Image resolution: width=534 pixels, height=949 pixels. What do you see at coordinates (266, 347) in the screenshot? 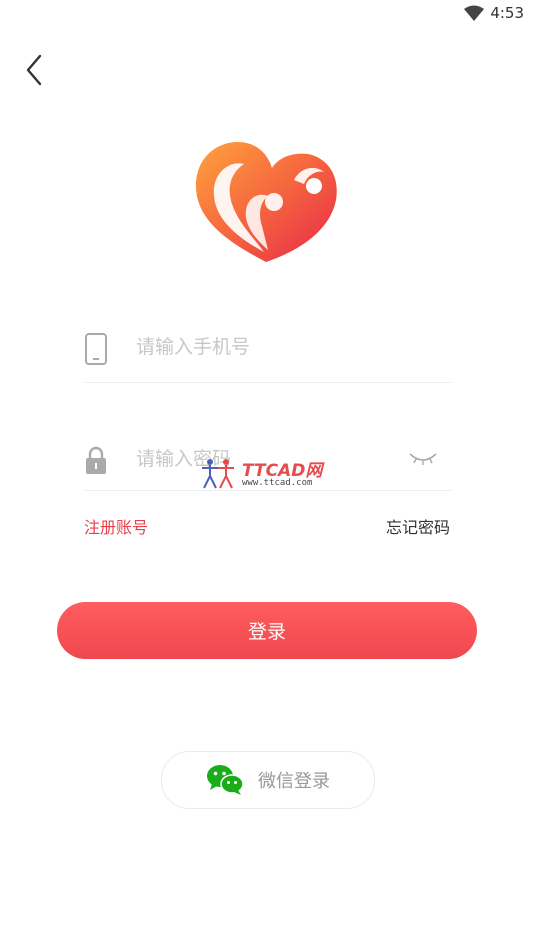
I see `phone-input` at bounding box center [266, 347].